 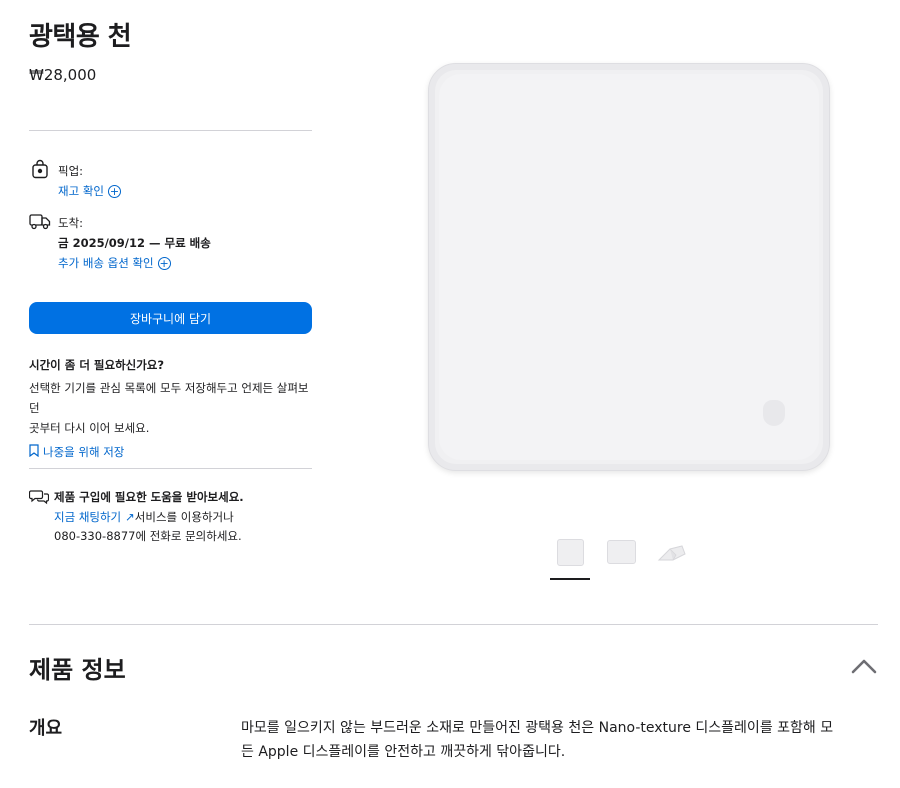 I want to click on chat-bubbles-icon, so click(x=39, y=497).